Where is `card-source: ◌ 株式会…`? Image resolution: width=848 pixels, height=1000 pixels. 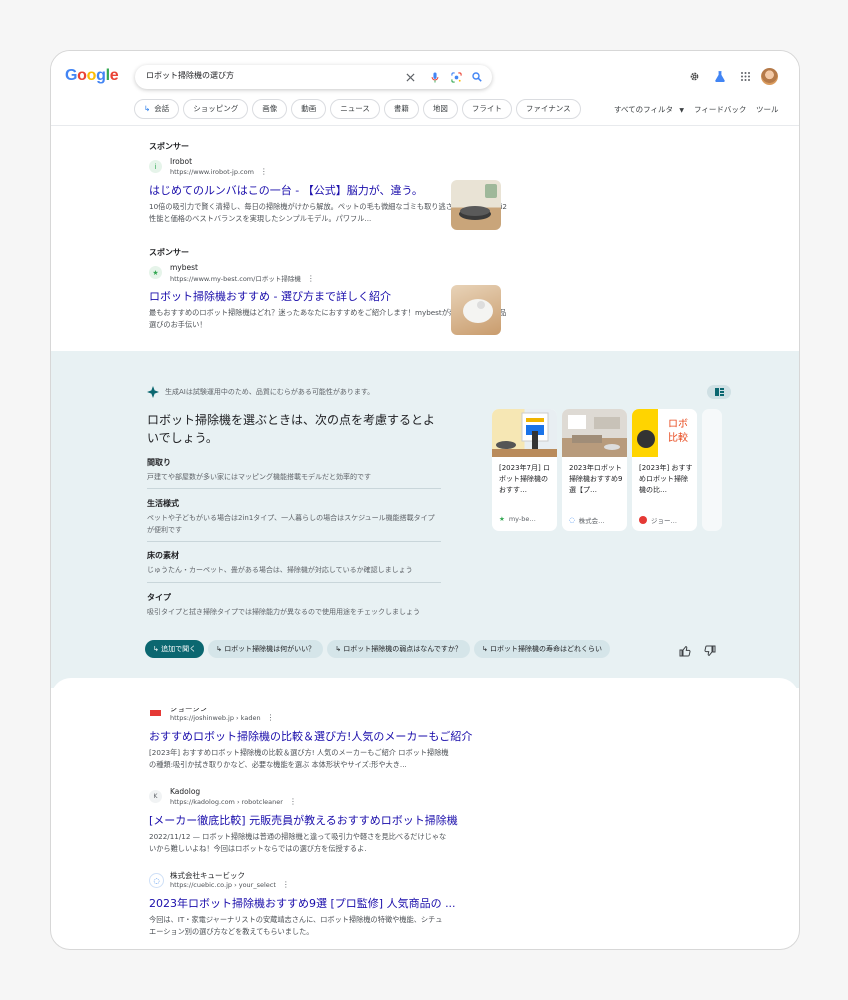 card-source: ◌ 株式会… is located at coordinates (587, 520).